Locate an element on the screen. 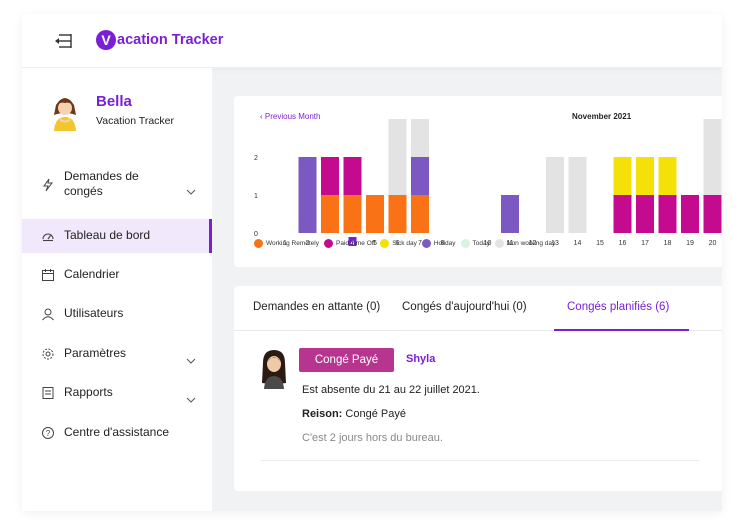  legend-item: Paid Time Off is located at coordinates (349, 243).